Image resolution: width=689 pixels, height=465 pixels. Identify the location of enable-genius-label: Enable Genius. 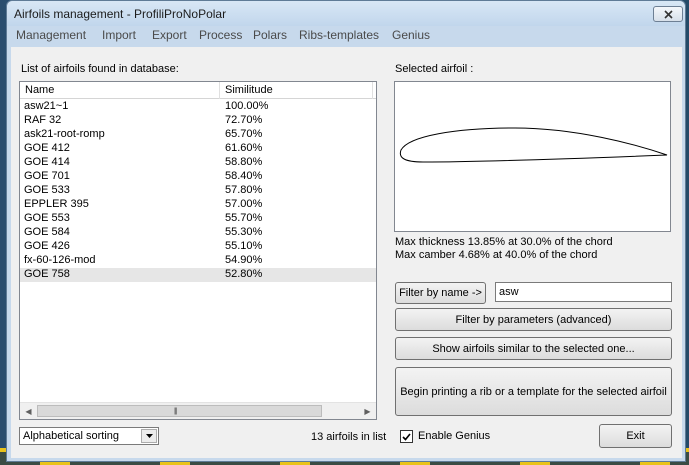
(454, 436).